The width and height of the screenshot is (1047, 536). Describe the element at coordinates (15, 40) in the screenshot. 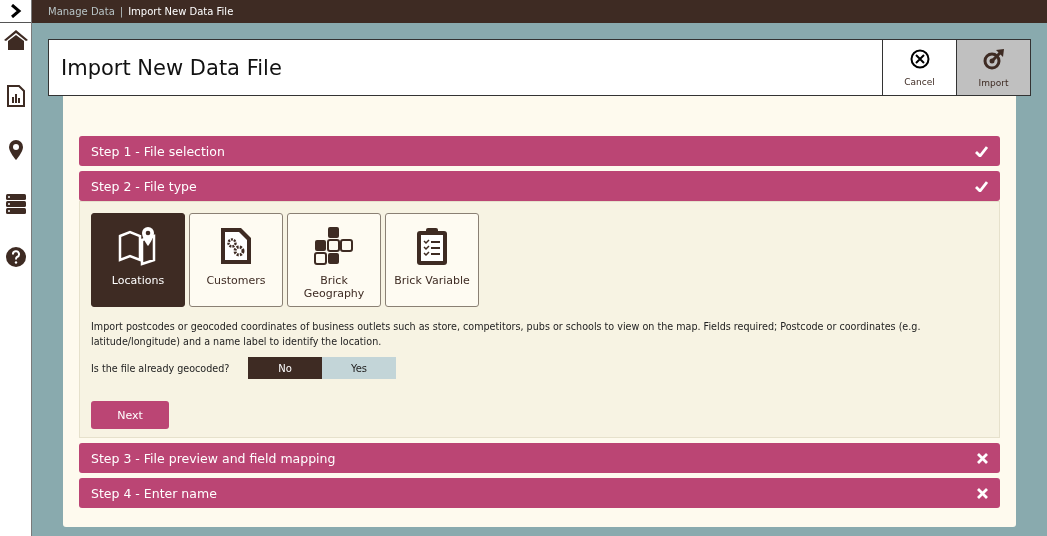

I see `home-icon` at that location.